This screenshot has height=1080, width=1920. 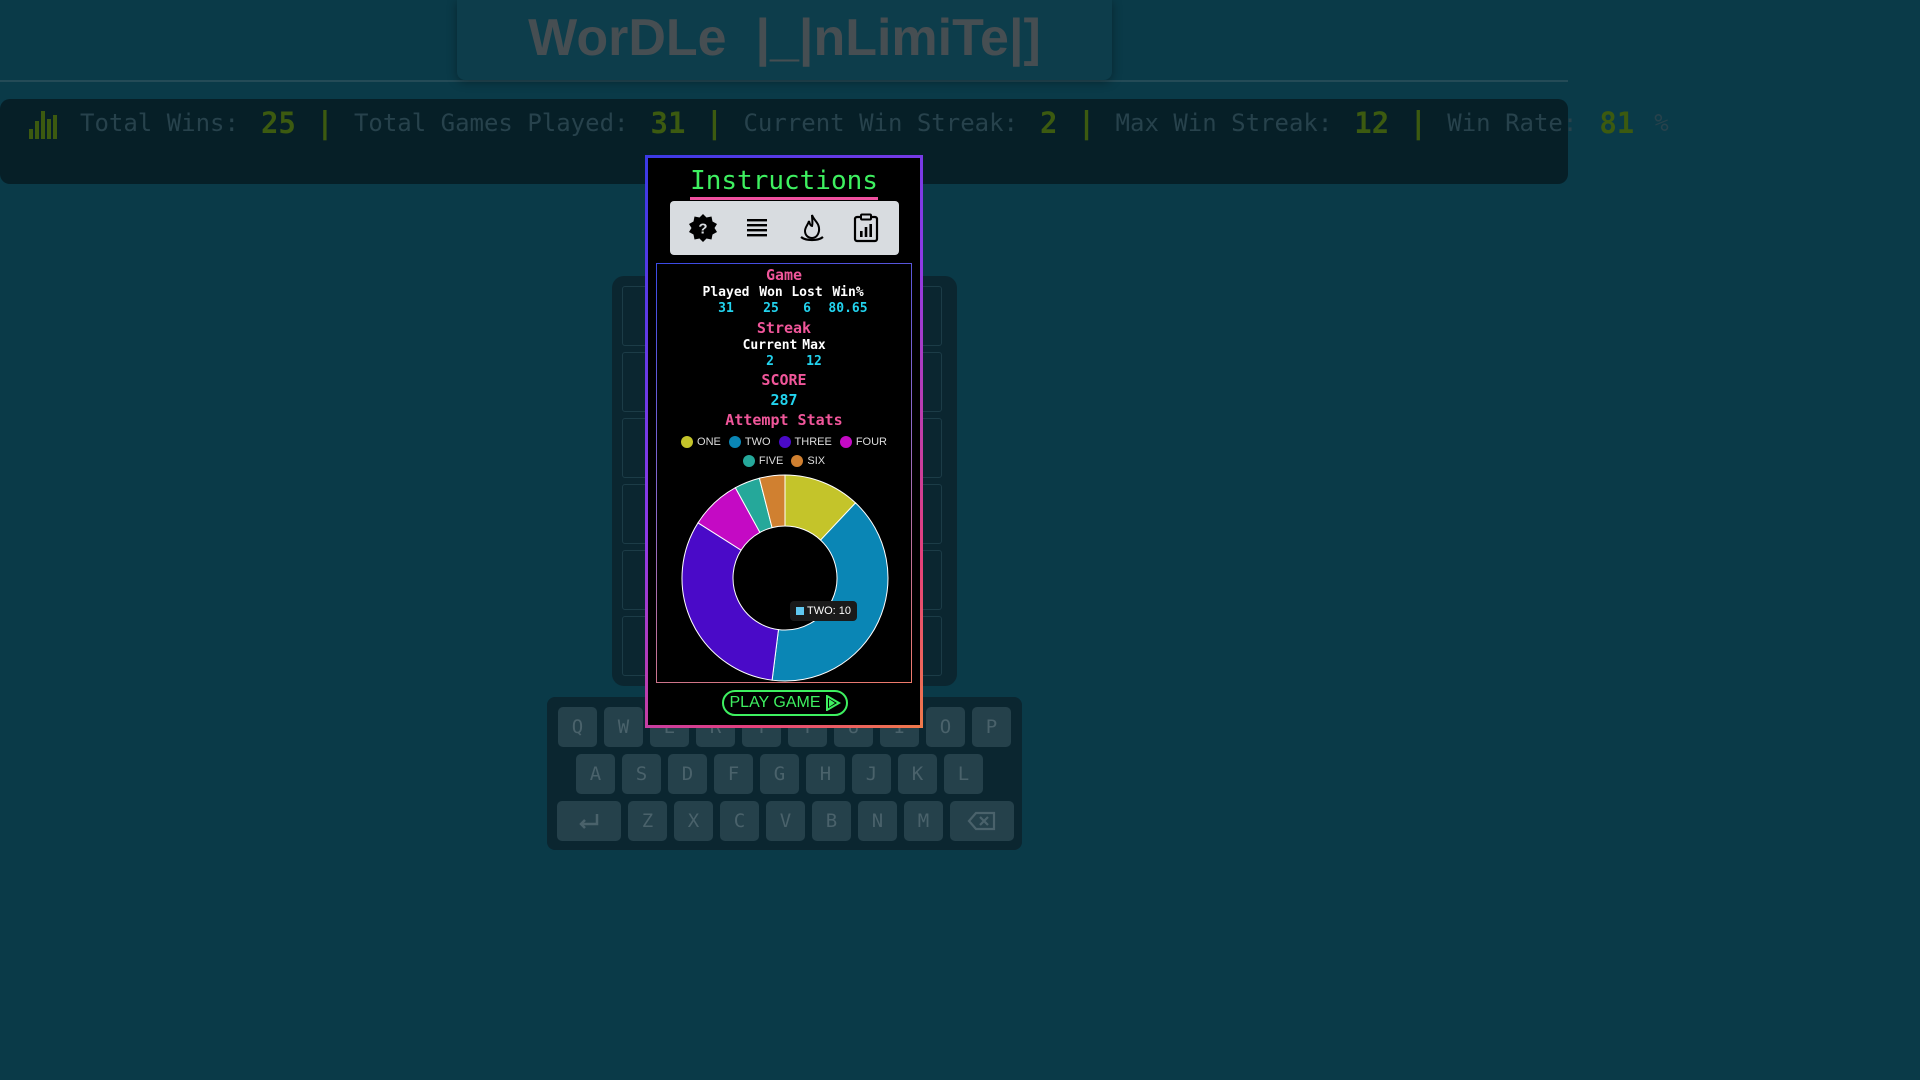 I want to click on streak-headers-row: Current Max, so click(x=784, y=345).